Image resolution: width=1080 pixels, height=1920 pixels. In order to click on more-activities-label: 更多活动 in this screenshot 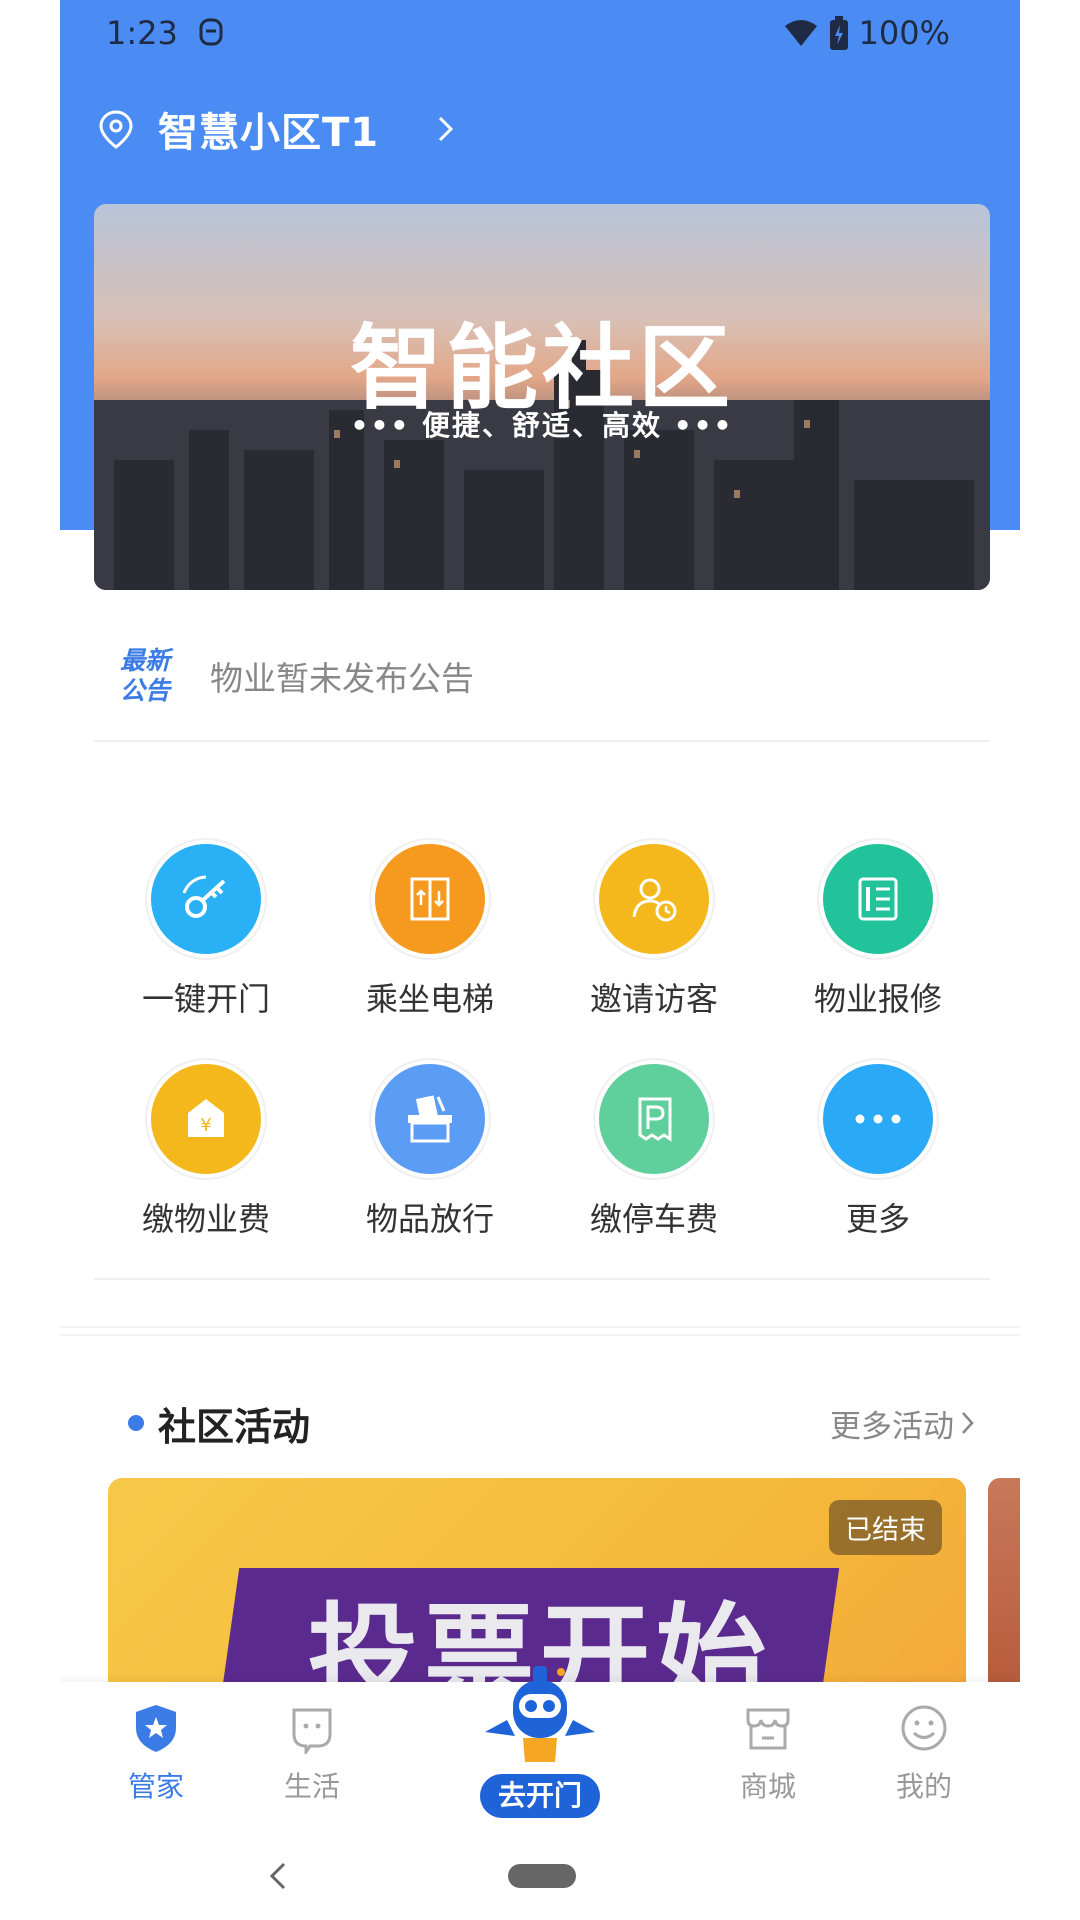, I will do `click(892, 1426)`.